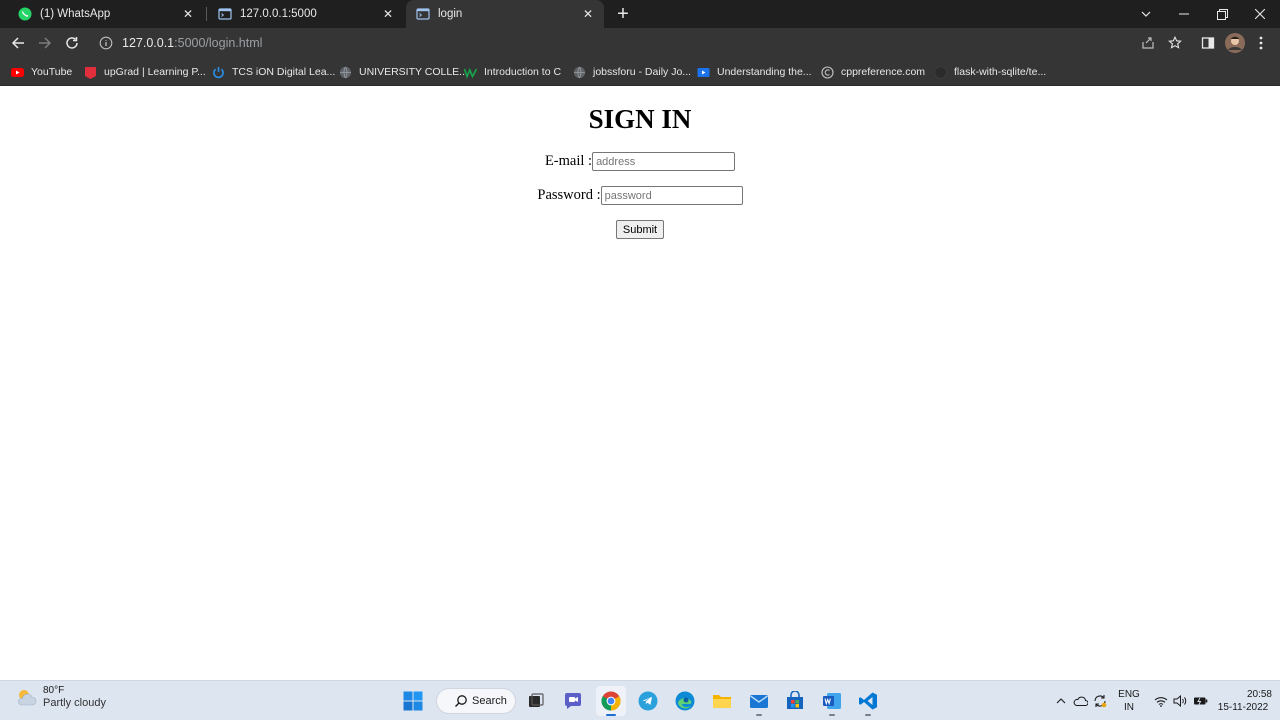 The width and height of the screenshot is (1280, 721). I want to click on address-bar: 127.0.0.1:5000/login.html, so click(644, 43).